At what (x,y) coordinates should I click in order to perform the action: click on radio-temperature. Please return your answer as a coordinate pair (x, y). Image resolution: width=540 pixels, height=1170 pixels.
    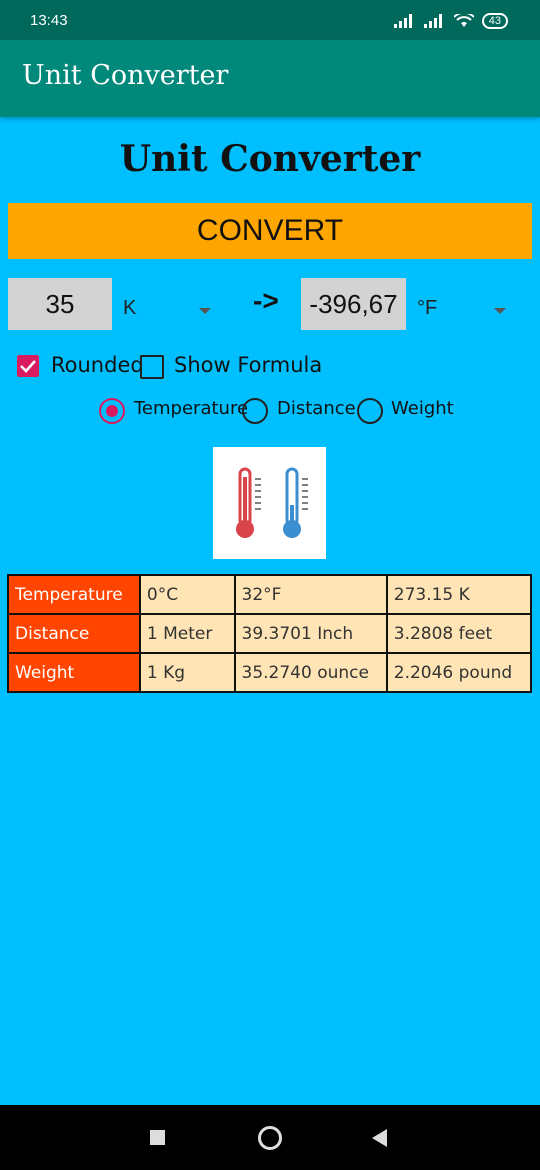
    Looking at the image, I should click on (112, 411).